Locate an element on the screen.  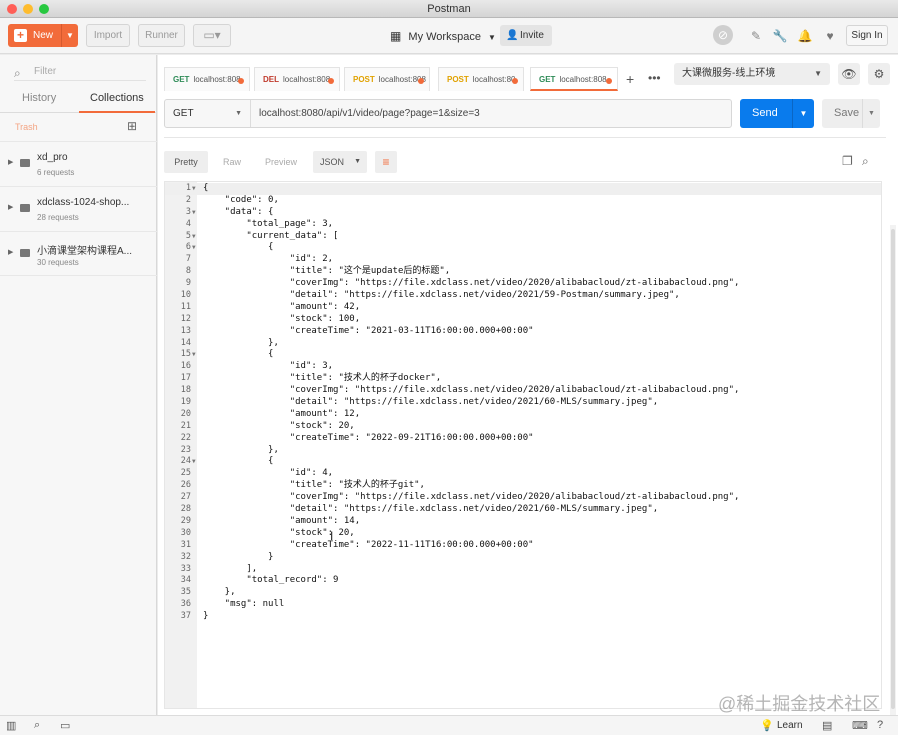
minimize-window-icon is located at coordinates (28, 9).